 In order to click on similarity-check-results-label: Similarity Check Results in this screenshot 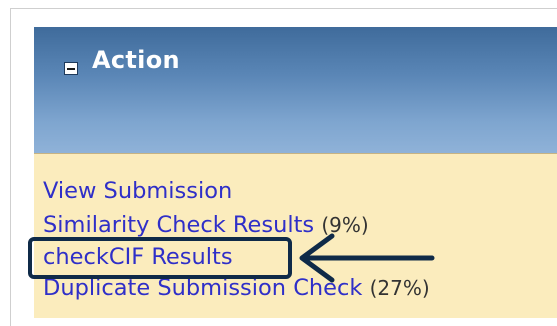, I will do `click(178, 225)`.